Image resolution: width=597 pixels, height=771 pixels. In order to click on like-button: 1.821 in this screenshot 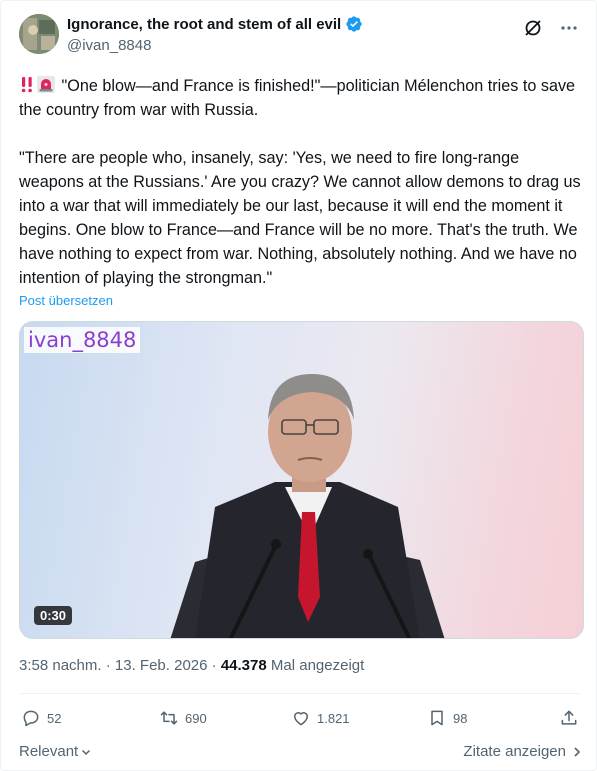, I will do `click(320, 718)`.